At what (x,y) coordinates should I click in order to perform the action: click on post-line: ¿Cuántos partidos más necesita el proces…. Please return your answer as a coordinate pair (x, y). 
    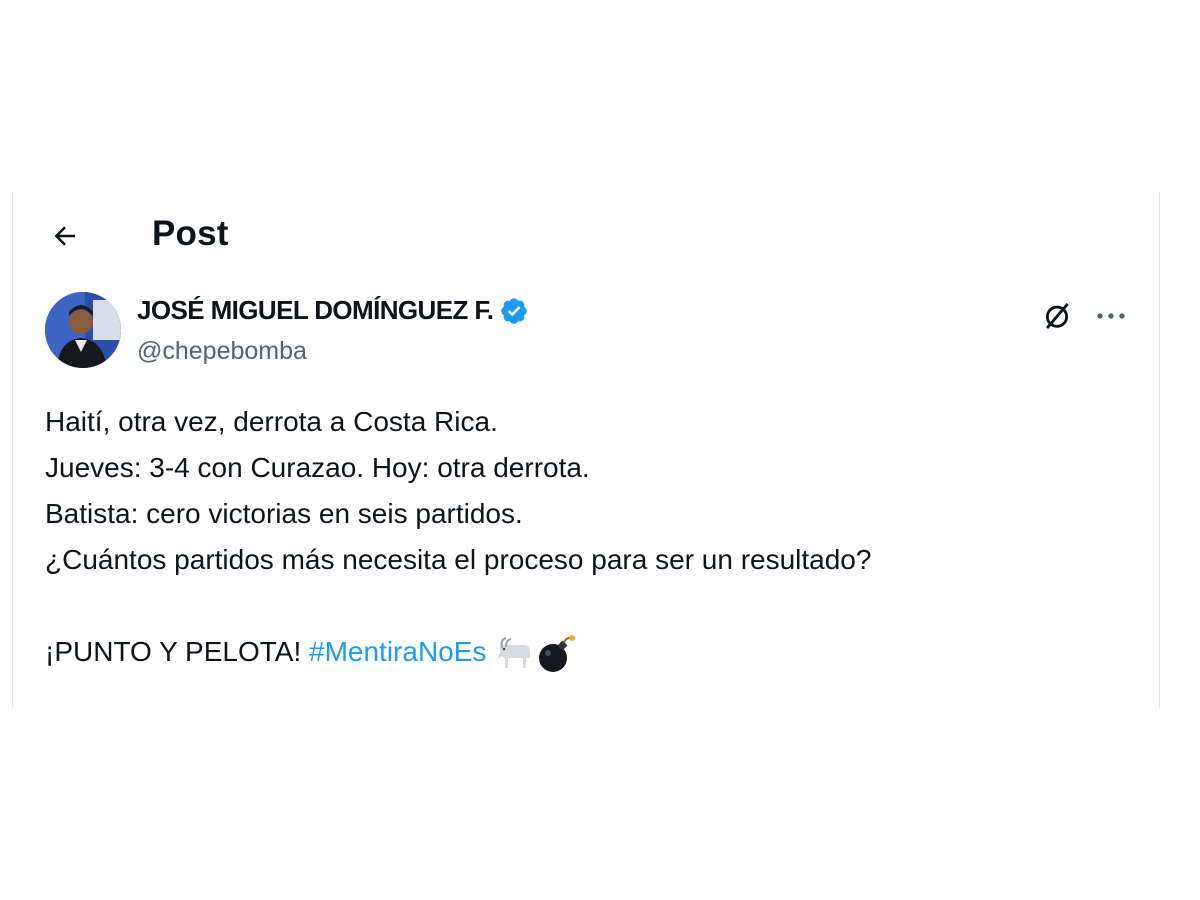
    Looking at the image, I should click on (458, 559).